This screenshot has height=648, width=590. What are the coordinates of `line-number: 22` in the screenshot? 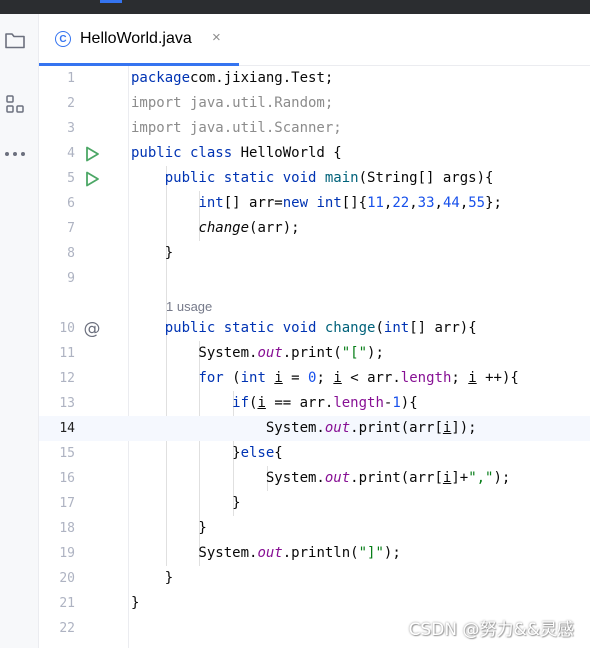 It's located at (57, 628).